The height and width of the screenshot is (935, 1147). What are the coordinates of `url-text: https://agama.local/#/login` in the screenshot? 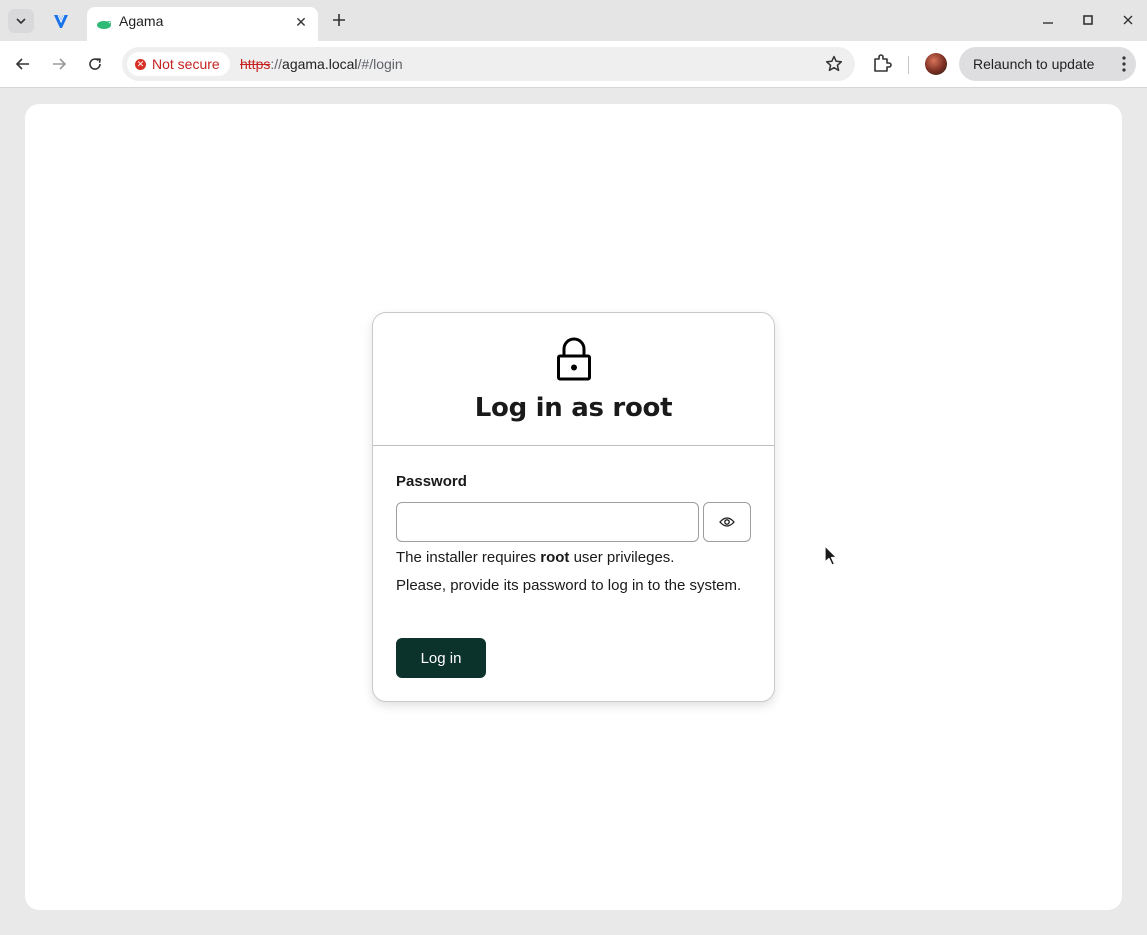 It's located at (321, 64).